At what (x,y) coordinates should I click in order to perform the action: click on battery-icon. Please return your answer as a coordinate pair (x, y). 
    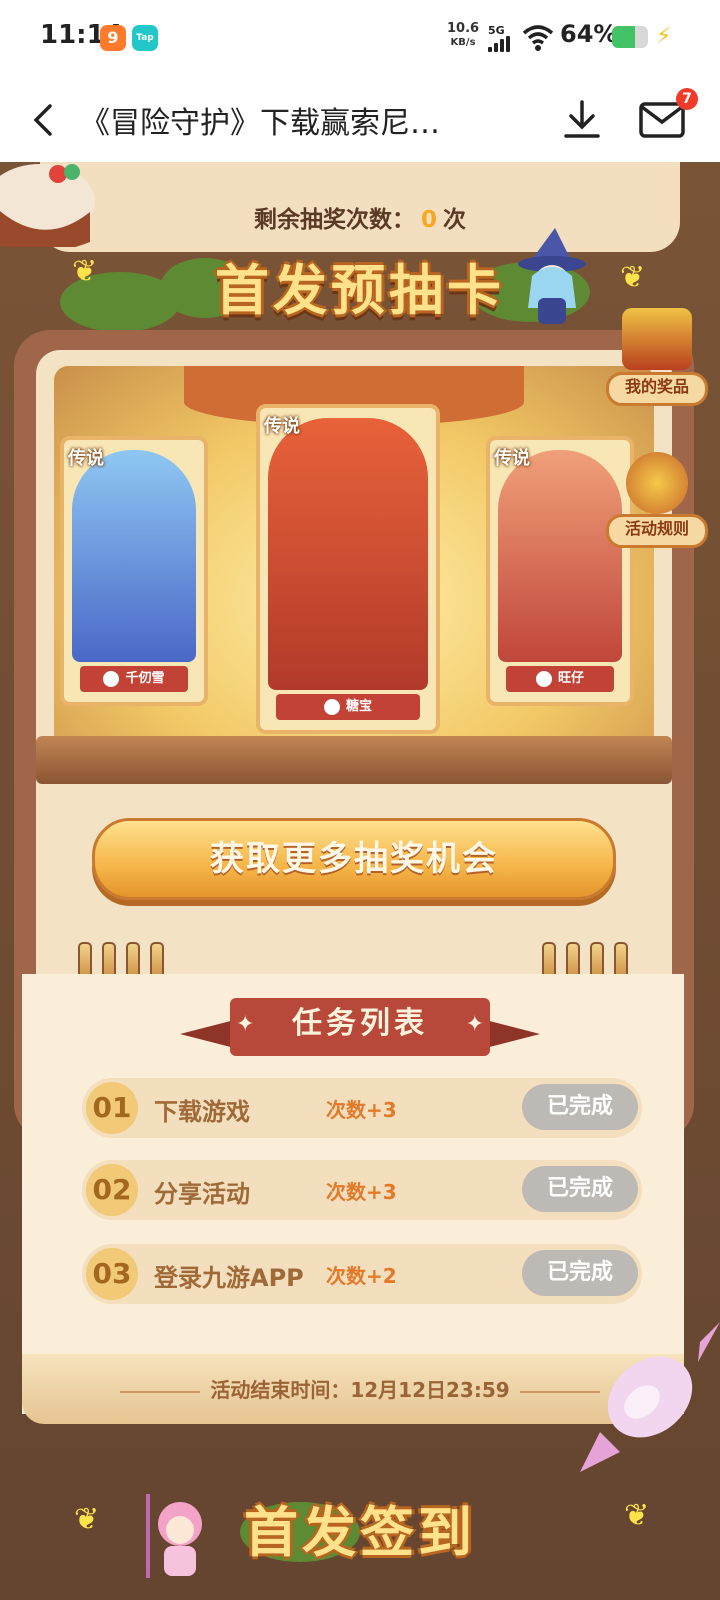
    Looking at the image, I should click on (630, 37).